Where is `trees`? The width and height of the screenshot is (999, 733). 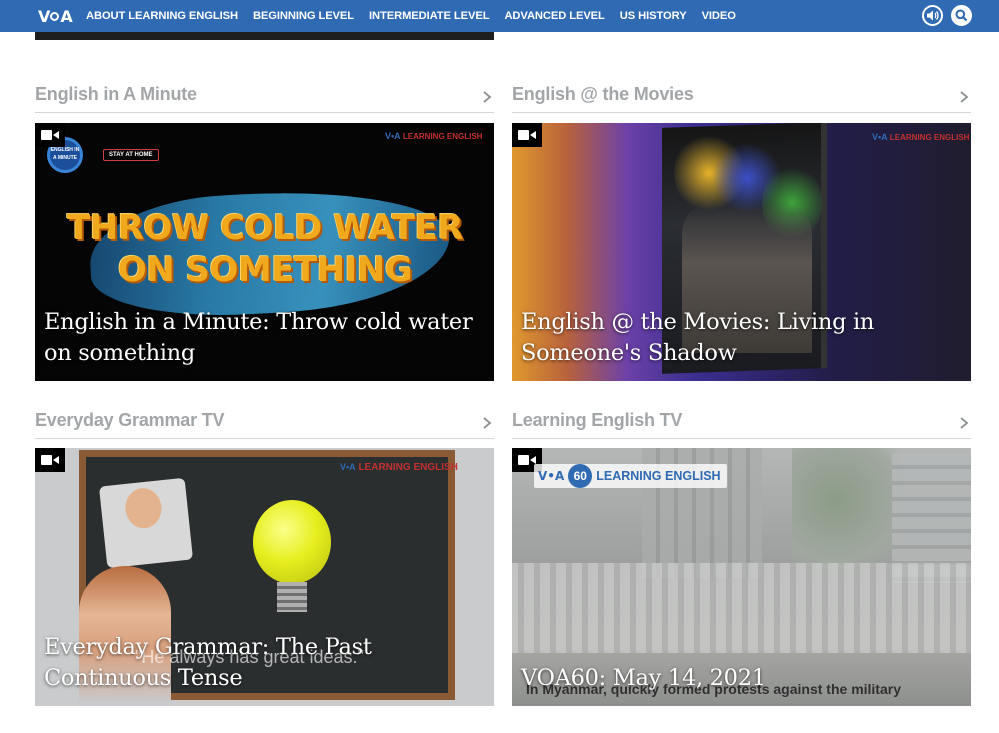
trees is located at coordinates (847, 513).